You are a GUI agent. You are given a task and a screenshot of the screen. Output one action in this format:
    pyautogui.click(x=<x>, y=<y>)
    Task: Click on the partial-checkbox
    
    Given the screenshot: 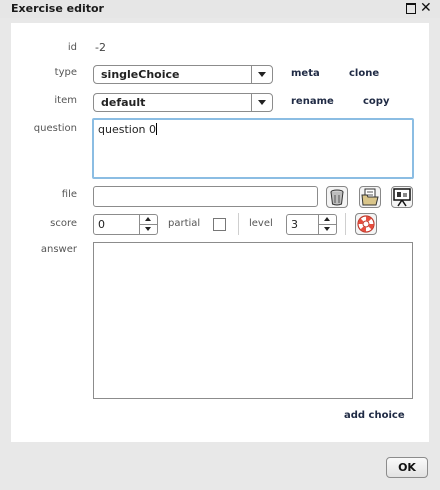 What is the action you would take?
    pyautogui.click(x=219, y=224)
    